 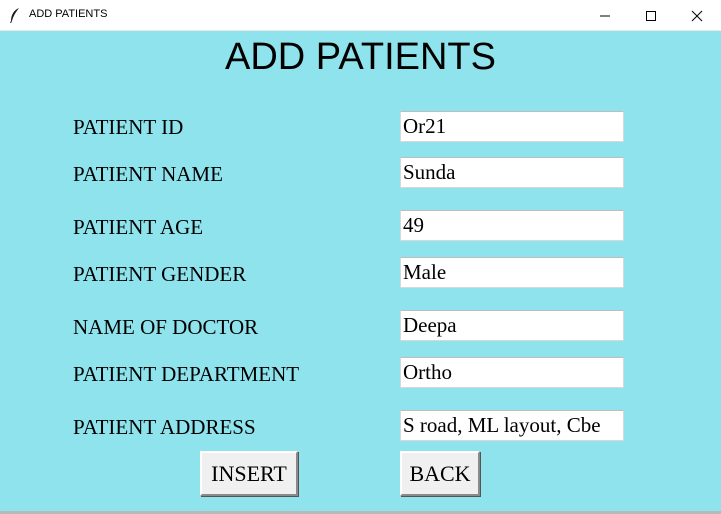 What do you see at coordinates (68, 14) in the screenshot?
I see `window-title: ADD PATIENTS` at bounding box center [68, 14].